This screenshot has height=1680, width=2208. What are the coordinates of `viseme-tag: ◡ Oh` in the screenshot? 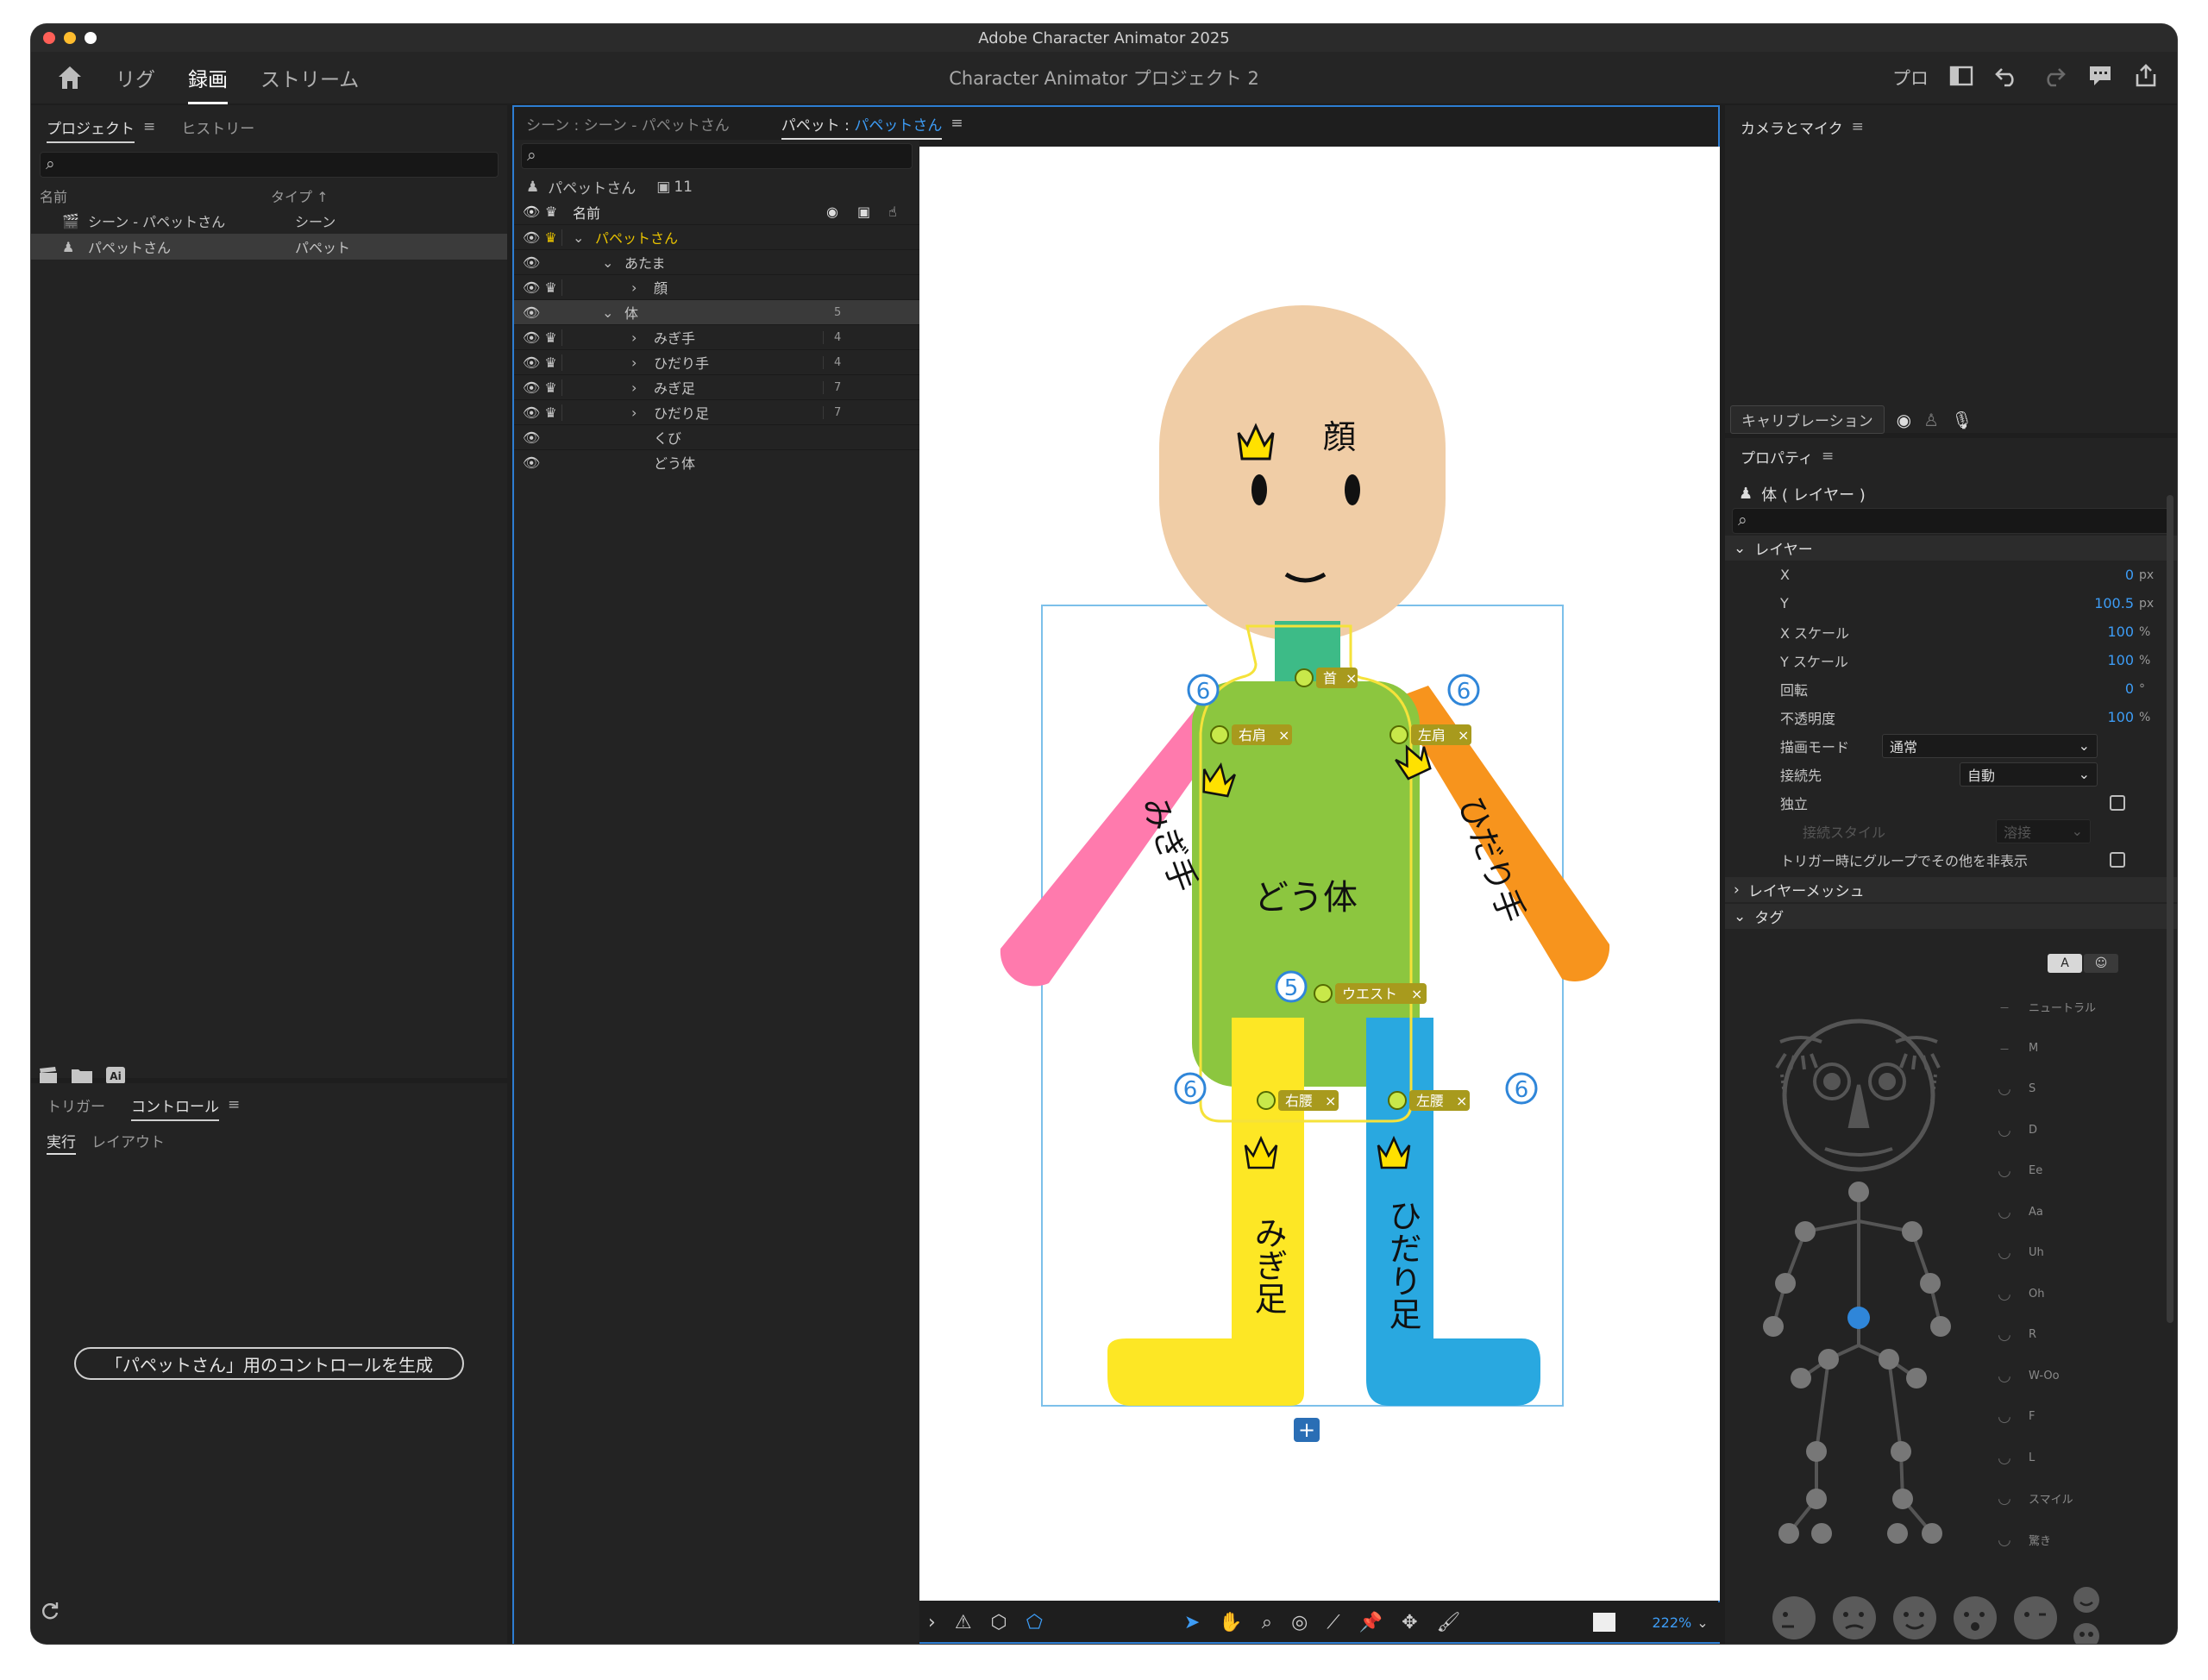 It's located at (2075, 1295).